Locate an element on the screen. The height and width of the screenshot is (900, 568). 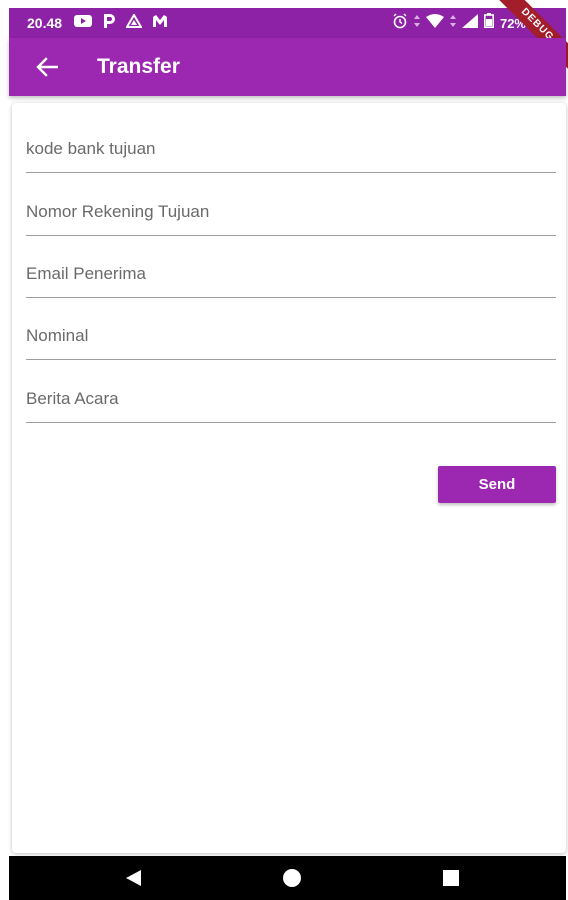
recents-square-icon is located at coordinates (451, 878).